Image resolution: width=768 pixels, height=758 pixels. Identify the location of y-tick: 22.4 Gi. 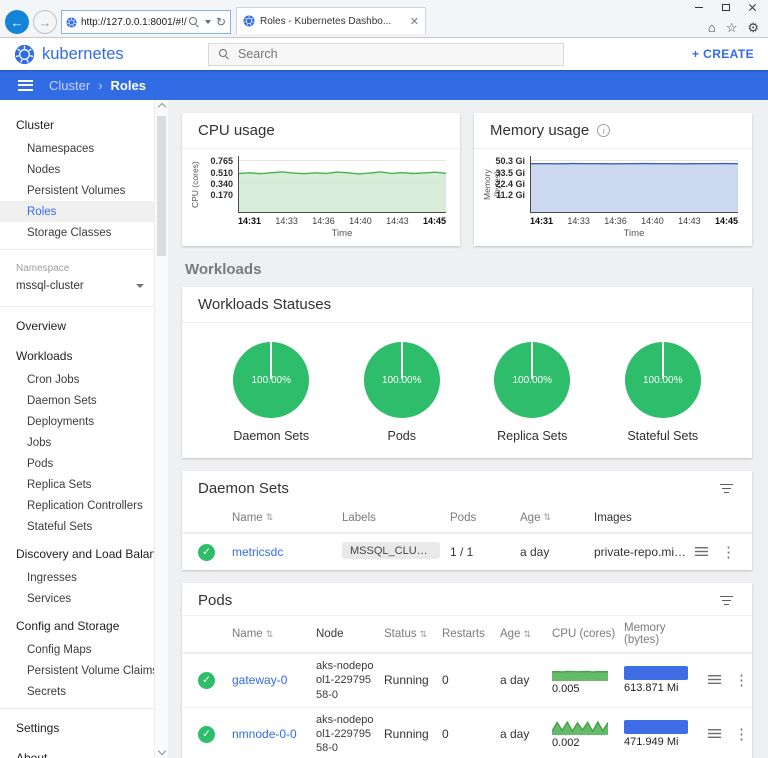
(510, 183).